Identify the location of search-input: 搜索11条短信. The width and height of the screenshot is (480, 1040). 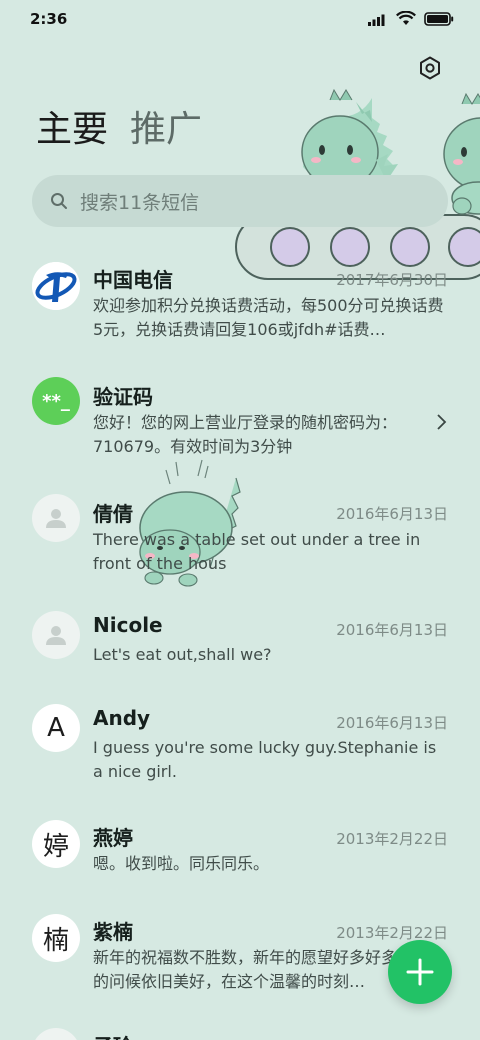
(240, 201).